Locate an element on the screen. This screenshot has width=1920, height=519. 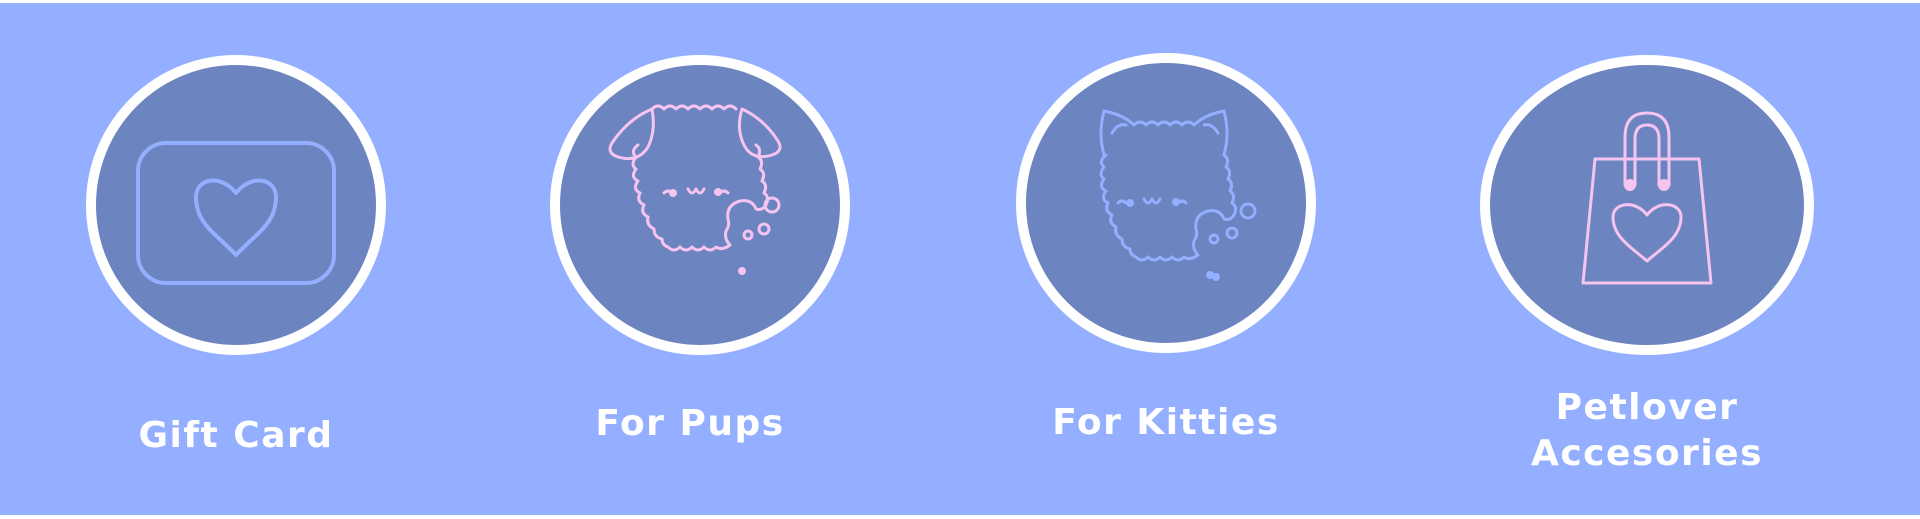
shopping-bag-icon is located at coordinates (1647, 198).